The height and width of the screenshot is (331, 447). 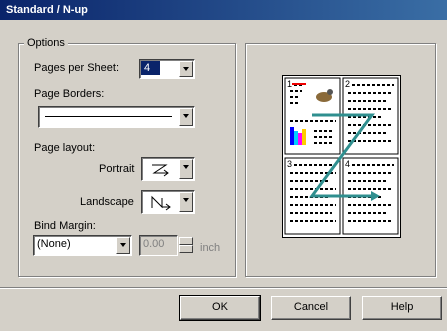 I want to click on preview-page-number-4: 4, so click(x=347, y=164).